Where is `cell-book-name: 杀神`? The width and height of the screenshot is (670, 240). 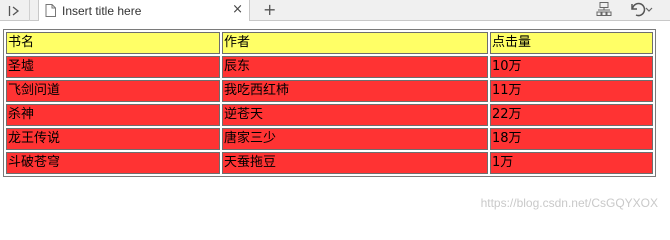
cell-book-name: 杀神 is located at coordinates (113, 115).